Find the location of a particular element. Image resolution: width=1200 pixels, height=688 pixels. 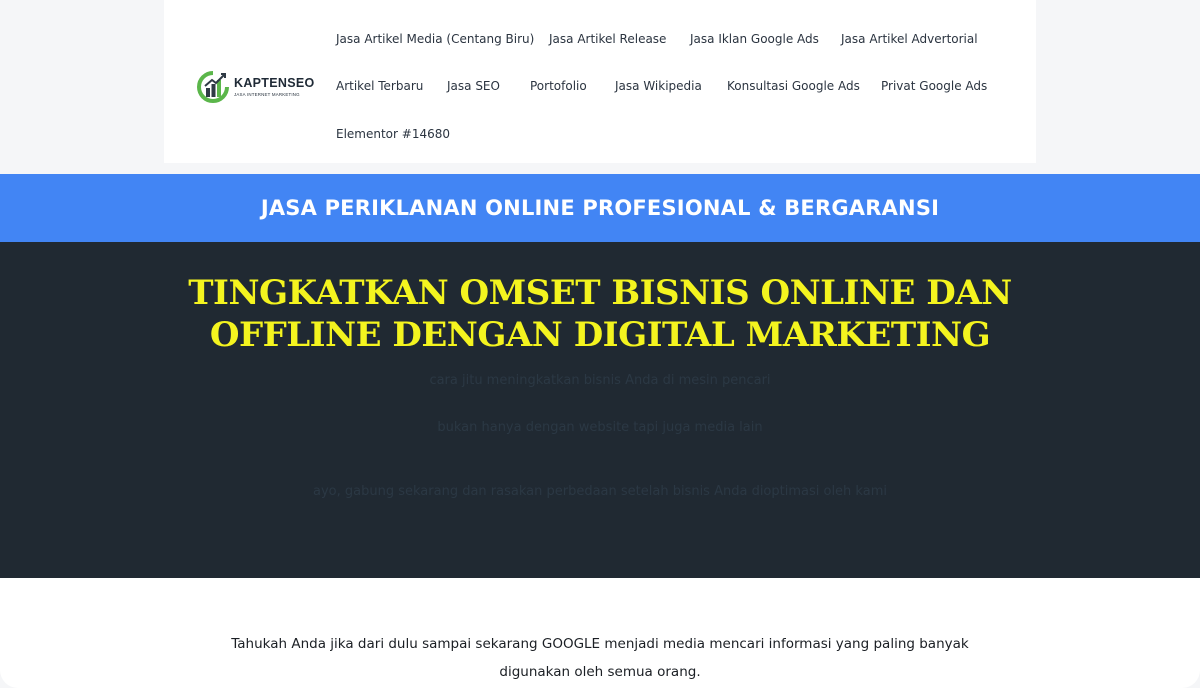

logo-mark-icon is located at coordinates (213, 87).